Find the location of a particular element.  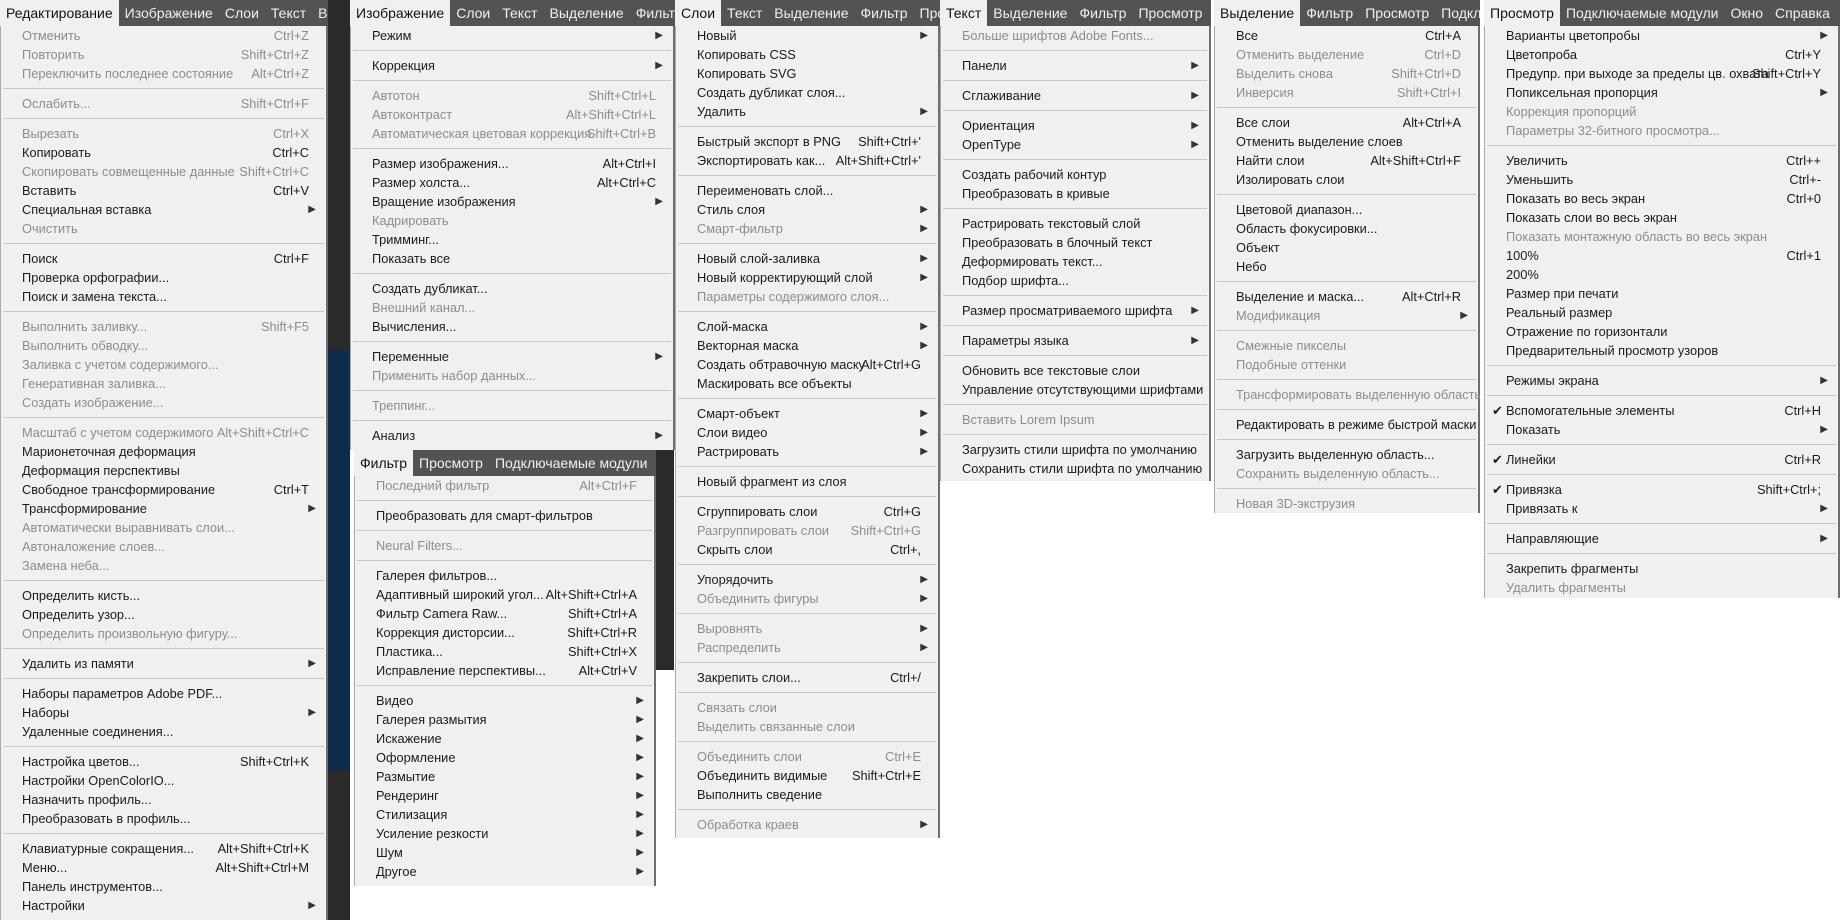

menu-item: Растрировать ▶ is located at coordinates (807, 451).